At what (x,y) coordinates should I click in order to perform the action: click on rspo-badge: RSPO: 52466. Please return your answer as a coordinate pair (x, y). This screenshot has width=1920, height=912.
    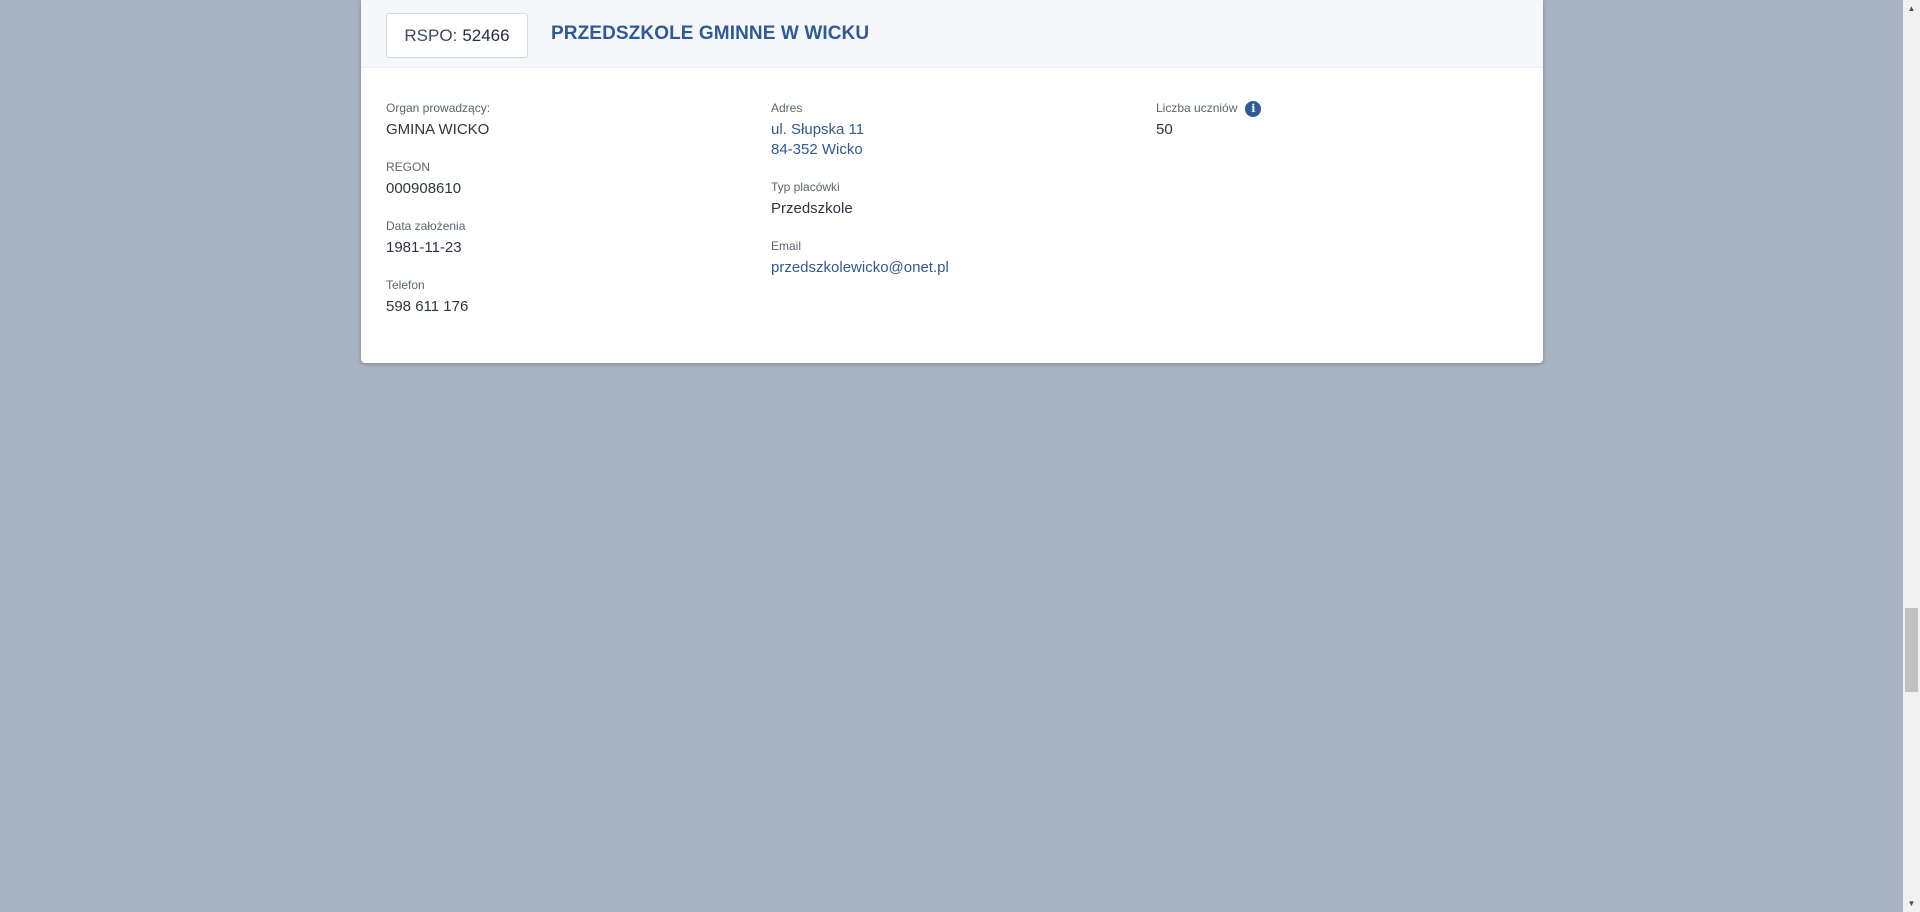
    Looking at the image, I should click on (457, 35).